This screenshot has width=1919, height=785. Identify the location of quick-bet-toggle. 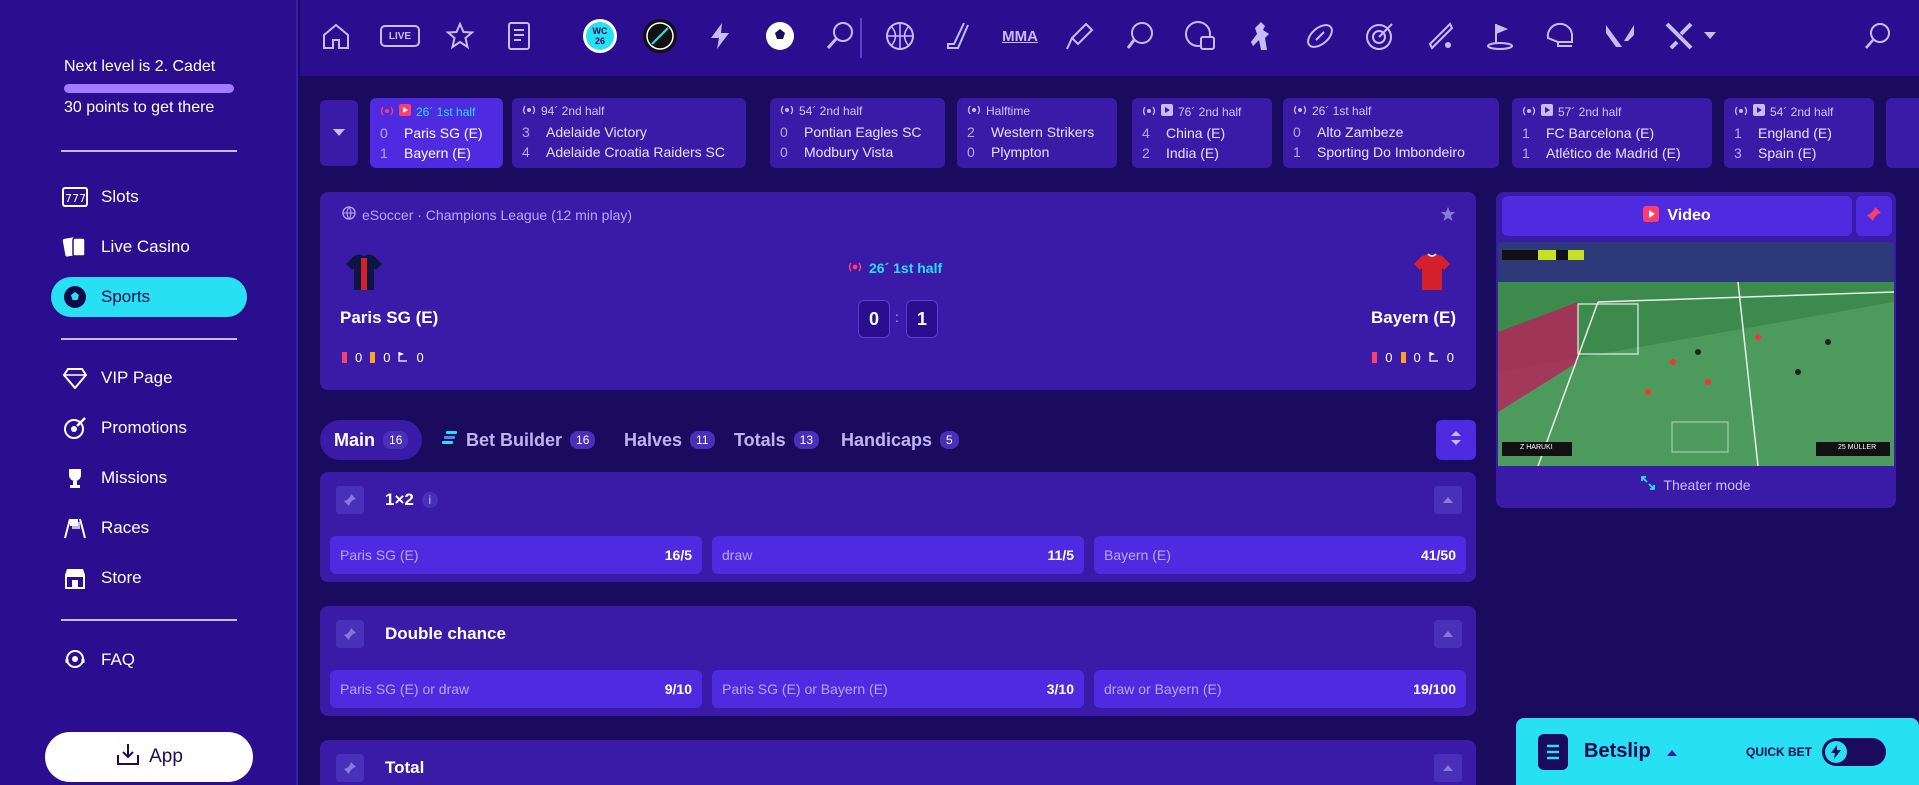
(1854, 752).